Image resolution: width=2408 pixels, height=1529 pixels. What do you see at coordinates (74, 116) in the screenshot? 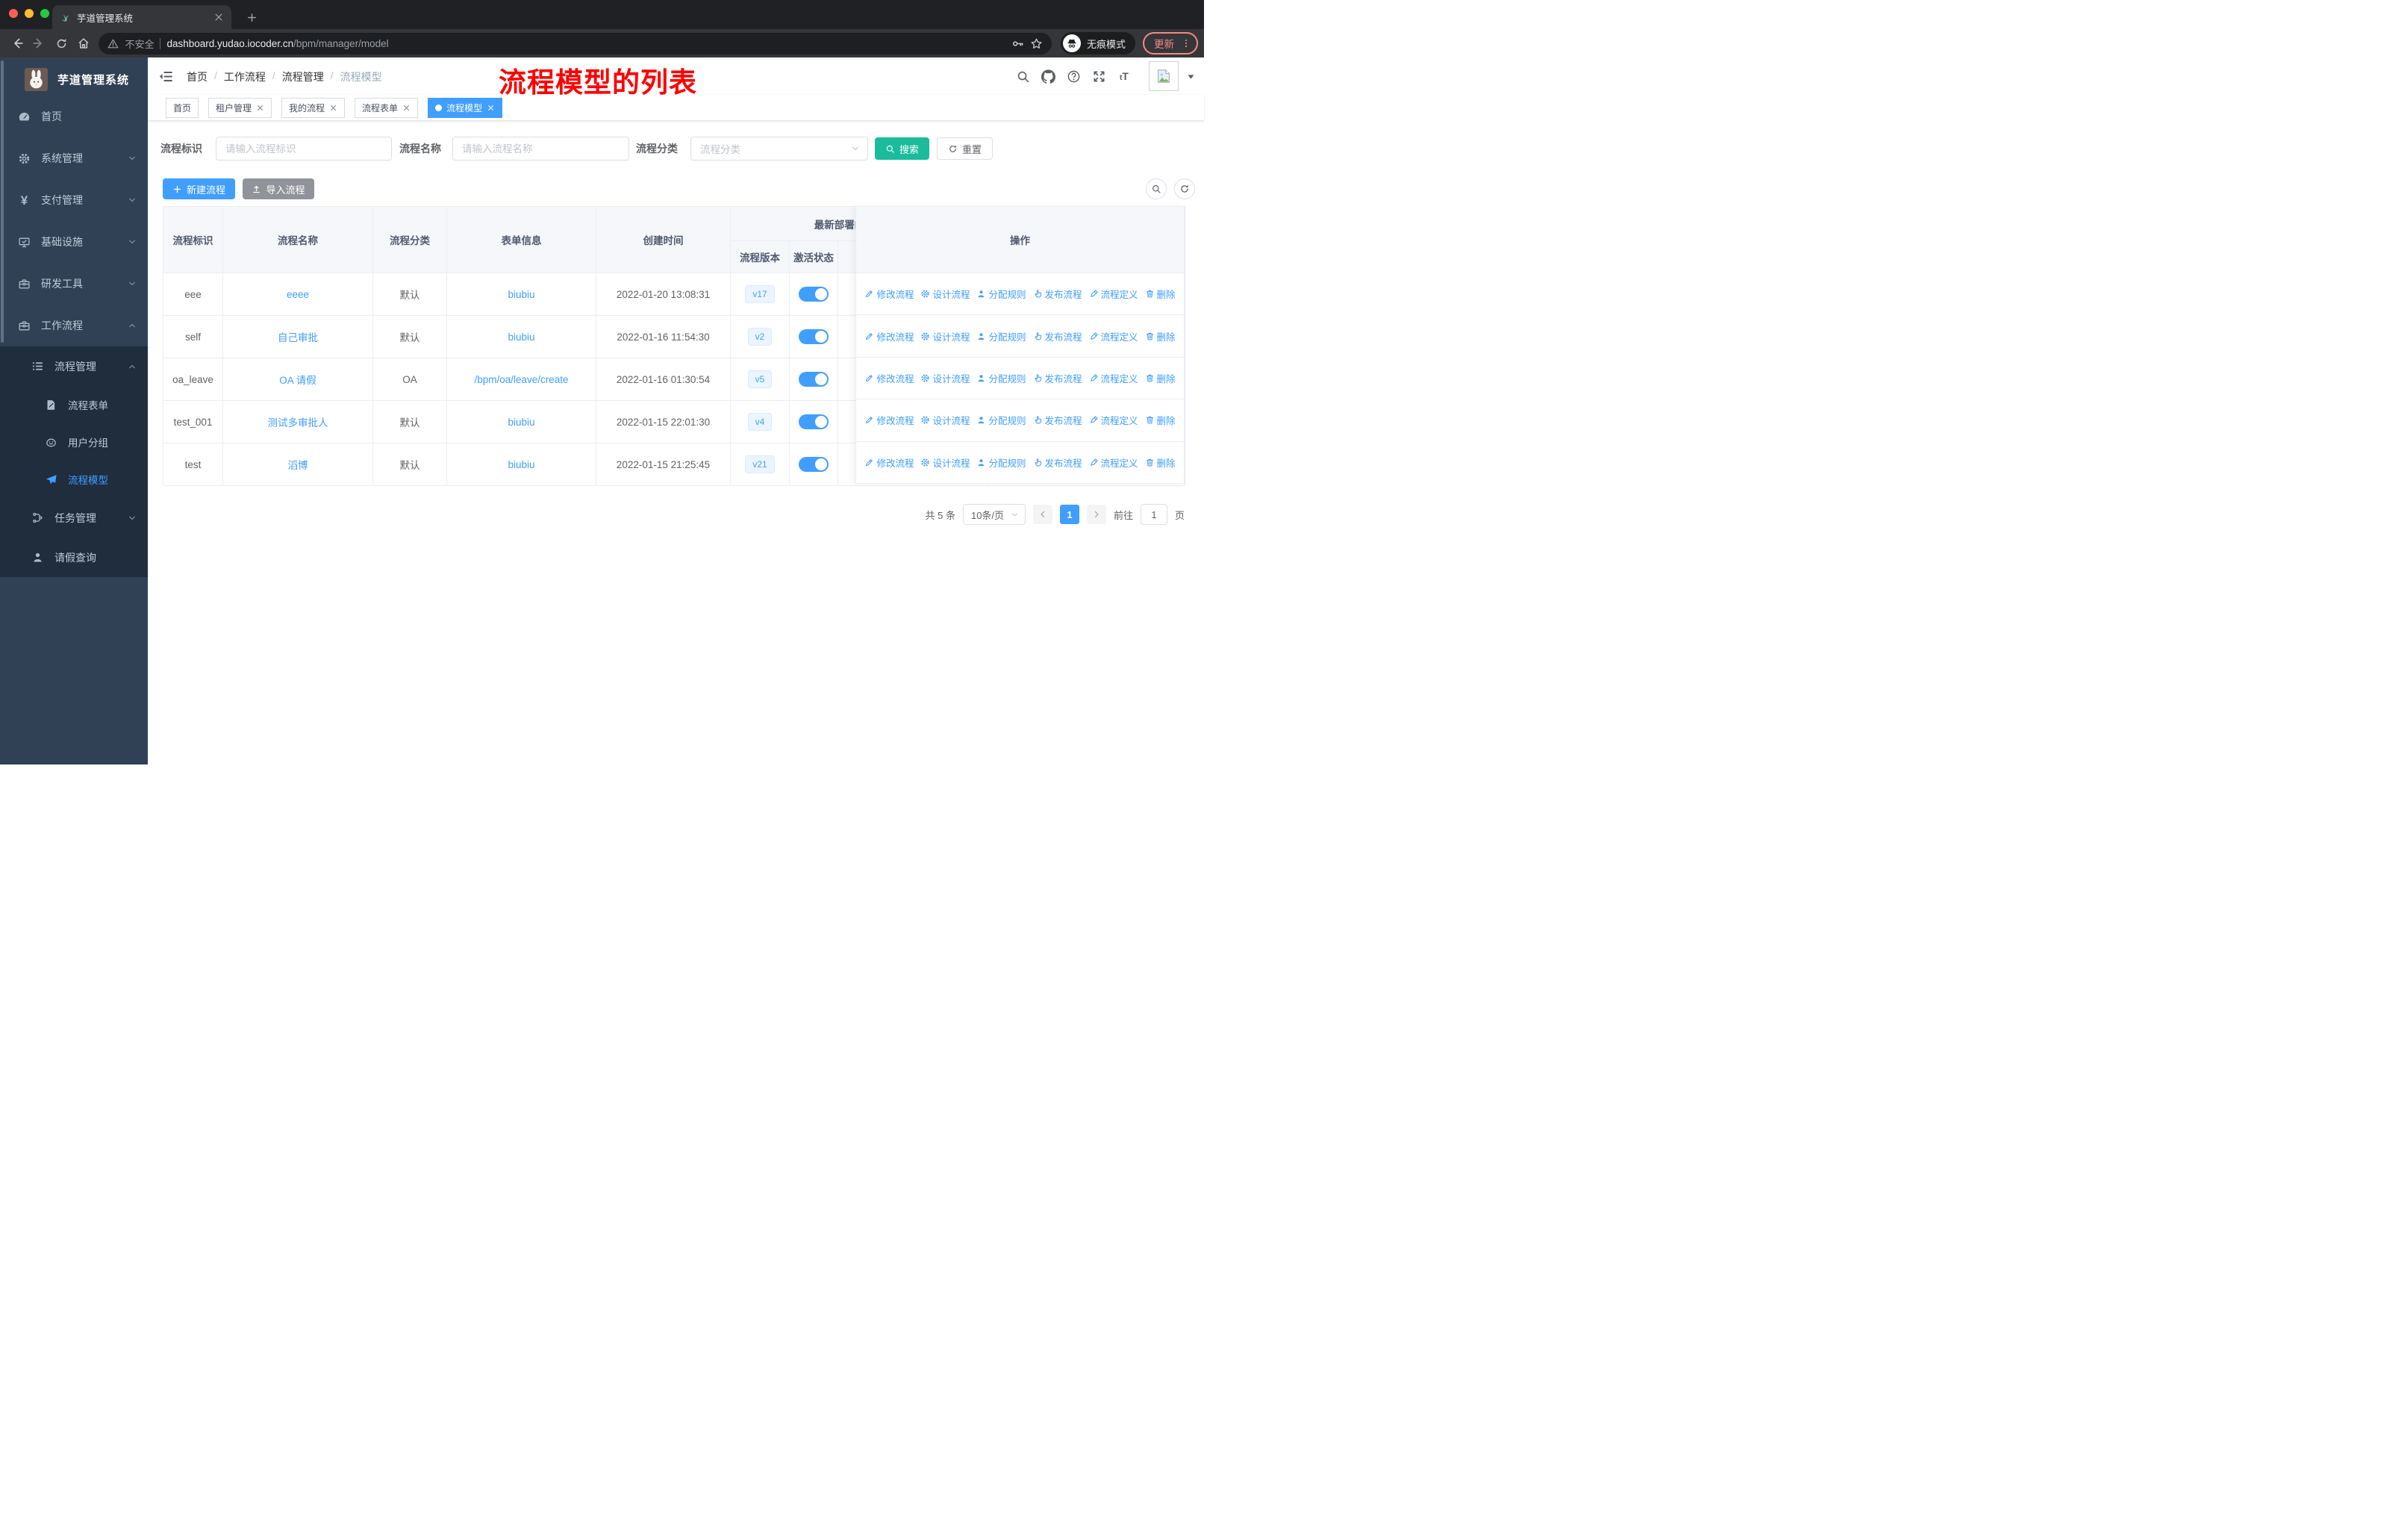
I see `sidebar-item-home: 首页` at bounding box center [74, 116].